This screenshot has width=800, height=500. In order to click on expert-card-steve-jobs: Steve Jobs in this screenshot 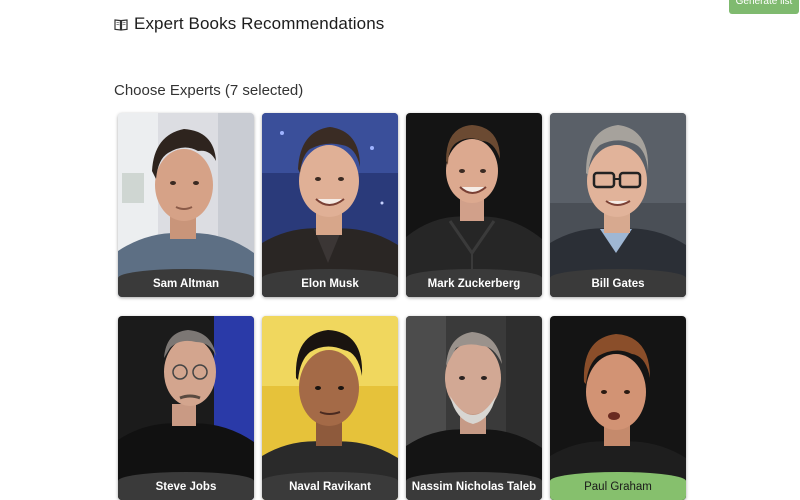, I will do `click(186, 408)`.